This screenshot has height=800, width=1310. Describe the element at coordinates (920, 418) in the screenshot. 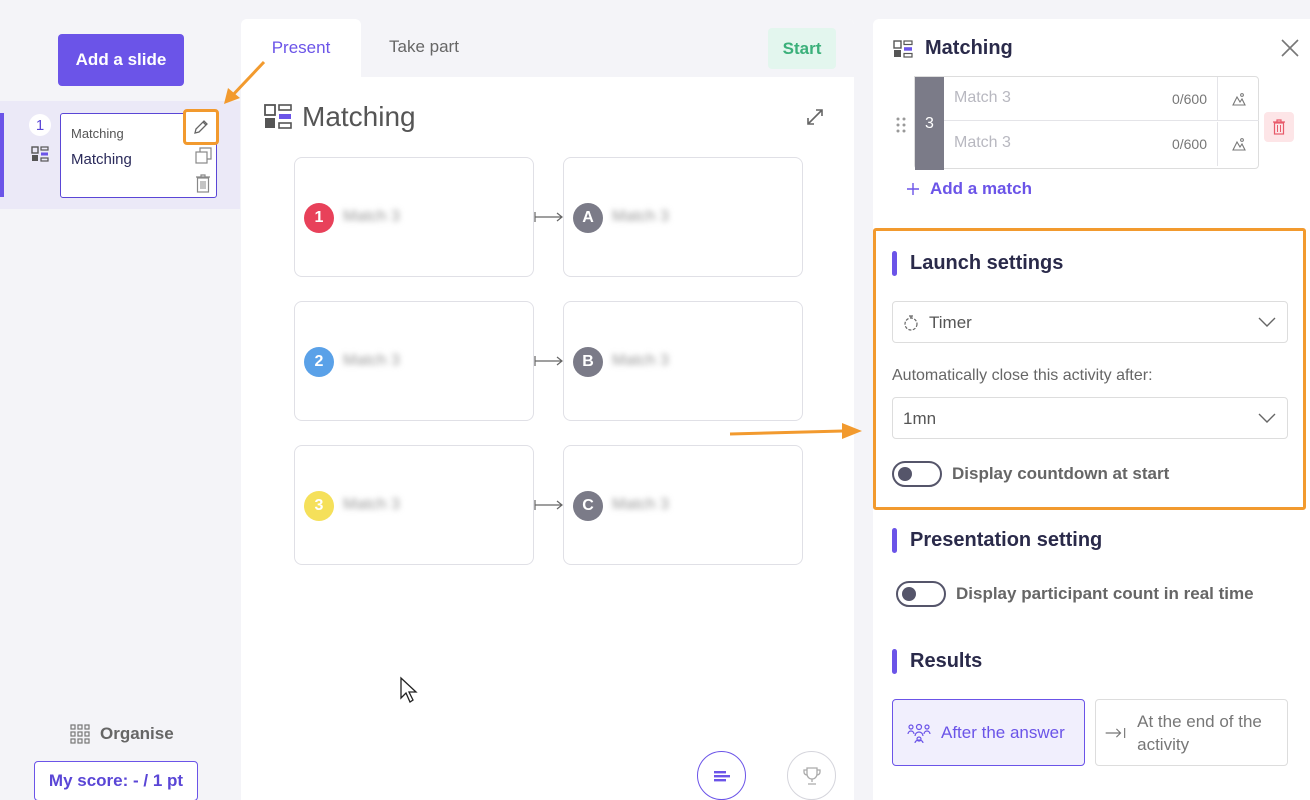

I see `duration-value: 1mn` at that location.